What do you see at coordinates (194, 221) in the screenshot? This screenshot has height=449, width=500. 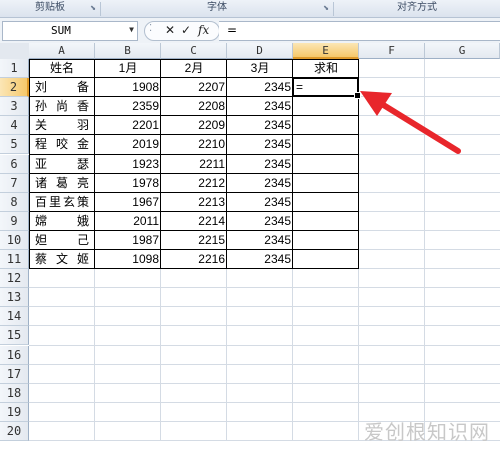 I see `value-cell: 2214` at bounding box center [194, 221].